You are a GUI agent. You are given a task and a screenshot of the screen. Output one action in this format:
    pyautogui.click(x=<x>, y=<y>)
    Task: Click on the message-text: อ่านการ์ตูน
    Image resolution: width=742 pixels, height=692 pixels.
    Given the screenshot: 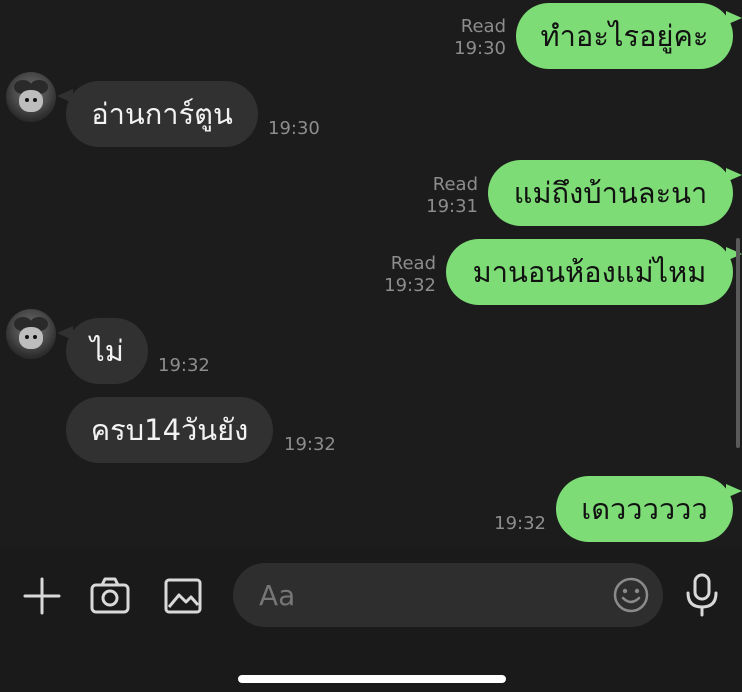 What is the action you would take?
    pyautogui.click(x=162, y=114)
    